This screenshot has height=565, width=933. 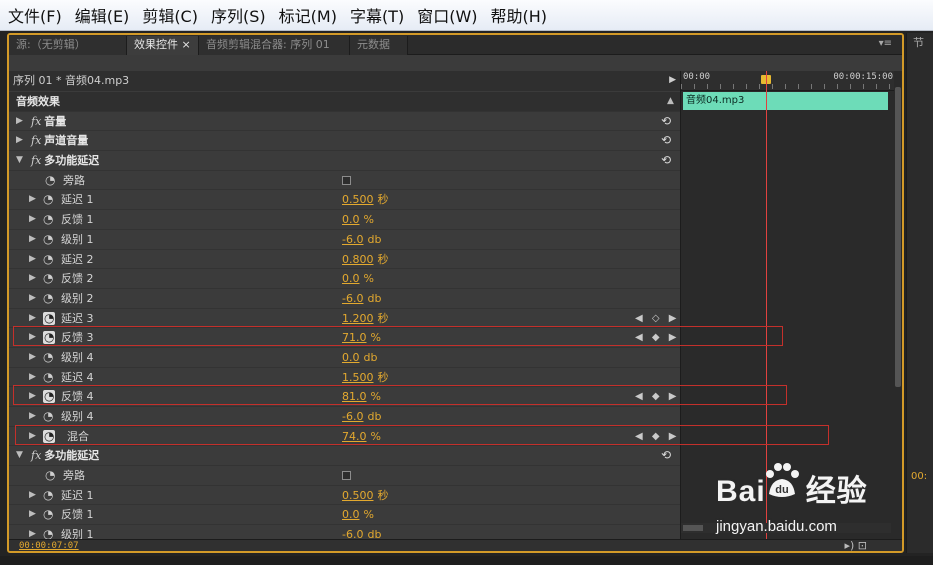 What do you see at coordinates (238, 15) in the screenshot?
I see `menu-item: 序列(S)` at bounding box center [238, 15].